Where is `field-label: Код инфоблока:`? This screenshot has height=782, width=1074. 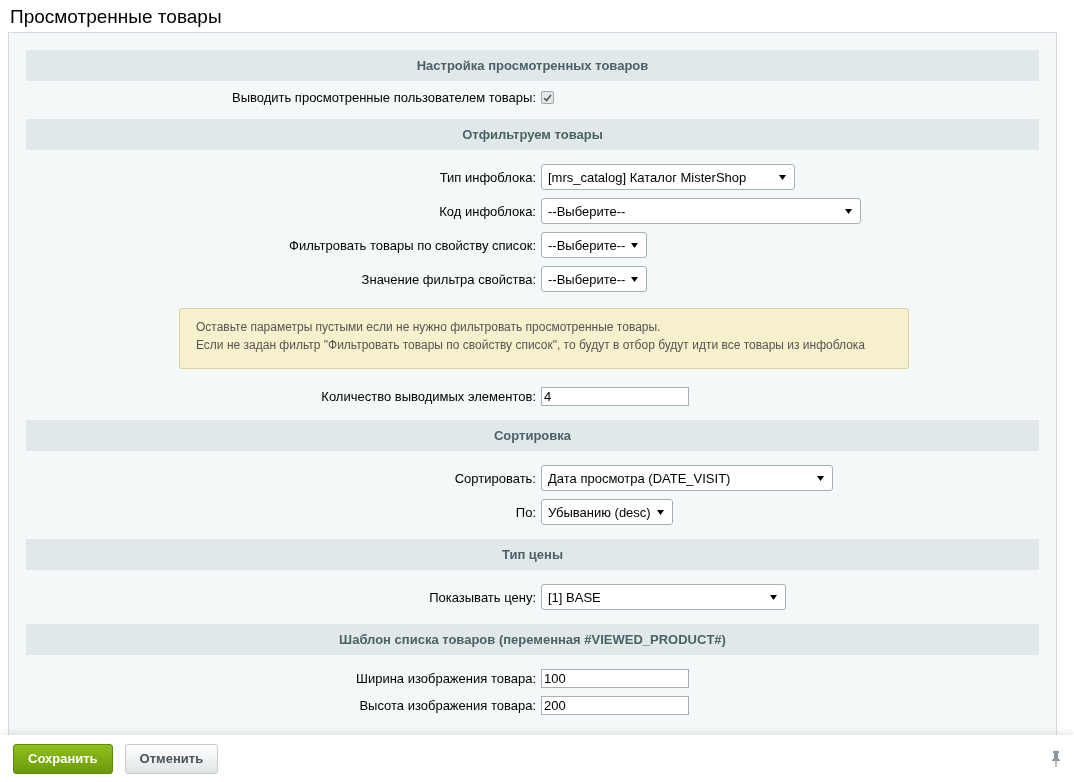 field-label: Код инфоблока: is located at coordinates (487, 211).